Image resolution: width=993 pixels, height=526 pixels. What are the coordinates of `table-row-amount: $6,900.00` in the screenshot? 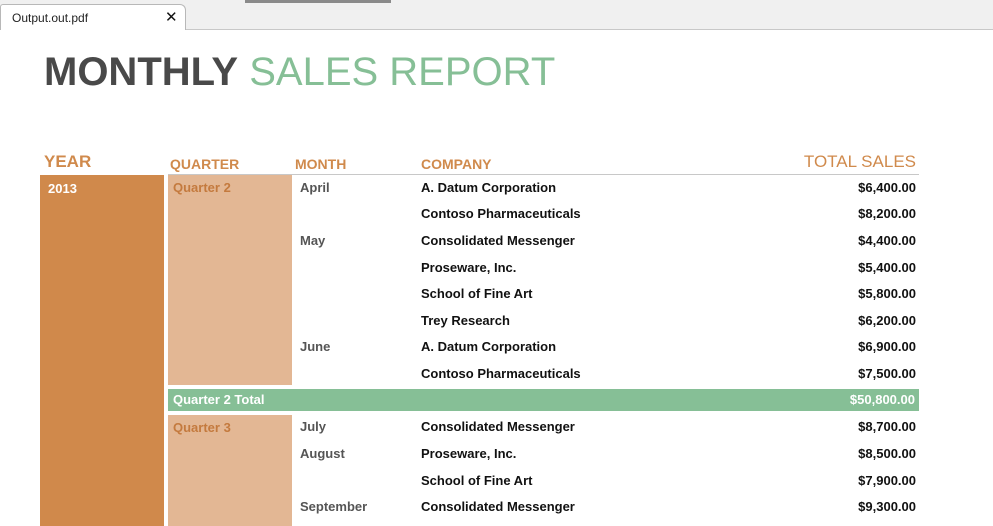 It's located at (887, 346).